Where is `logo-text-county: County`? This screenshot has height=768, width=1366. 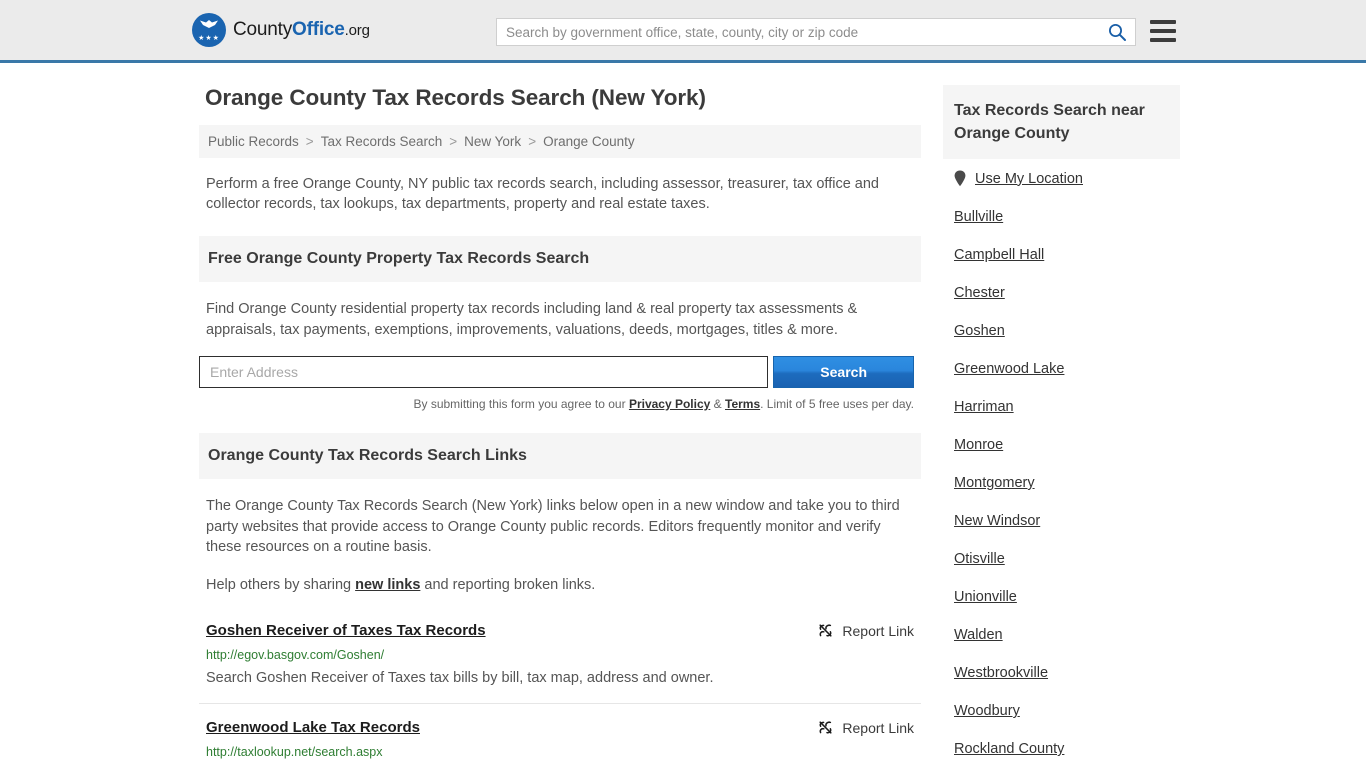
logo-text-county: County is located at coordinates (263, 29).